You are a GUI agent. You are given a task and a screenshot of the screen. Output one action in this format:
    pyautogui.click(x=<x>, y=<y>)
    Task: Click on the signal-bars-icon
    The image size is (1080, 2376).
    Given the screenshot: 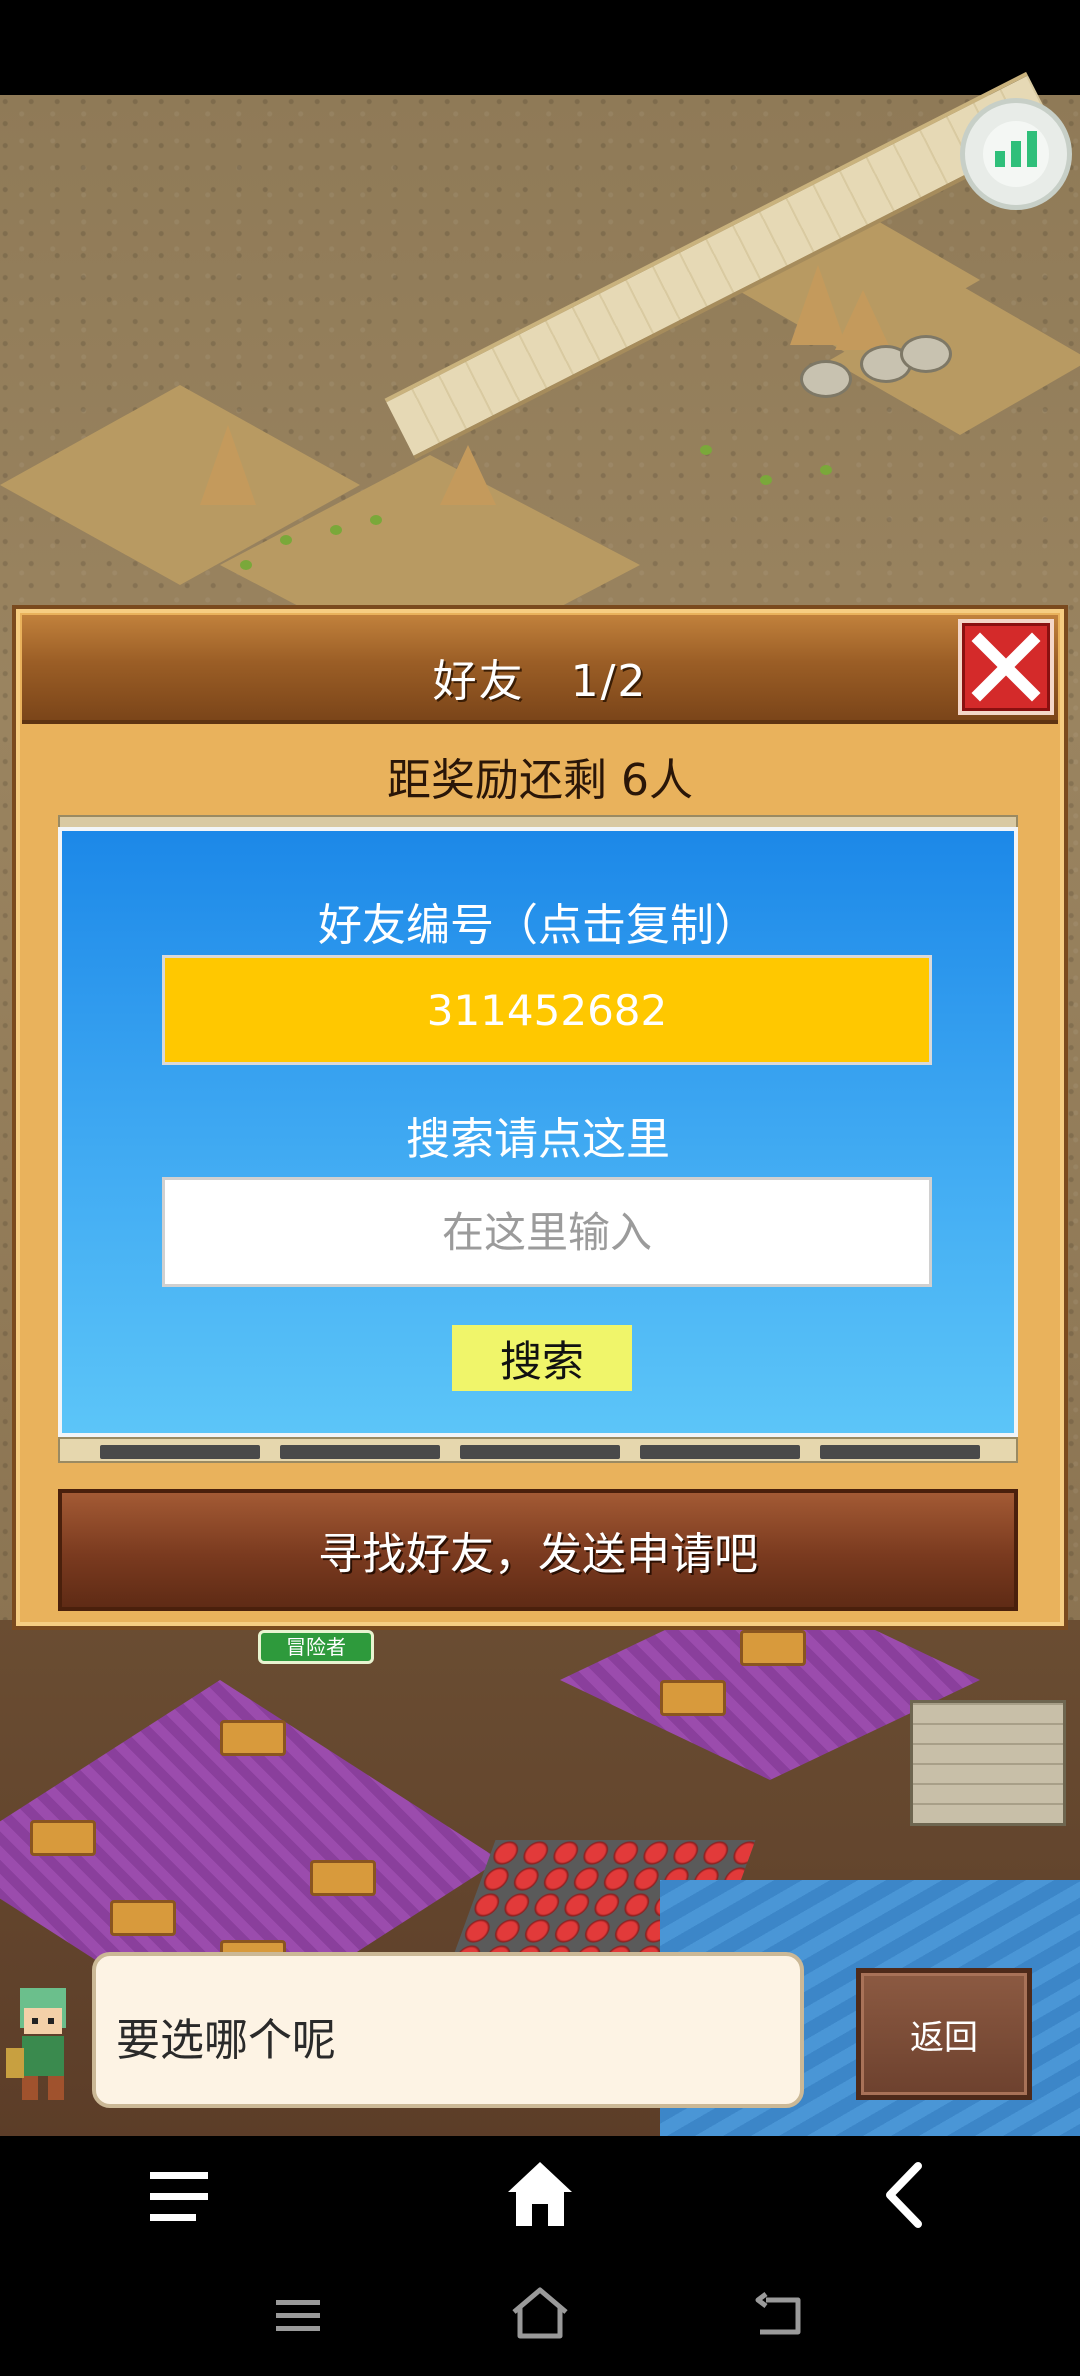 What is the action you would take?
    pyautogui.click(x=1016, y=154)
    